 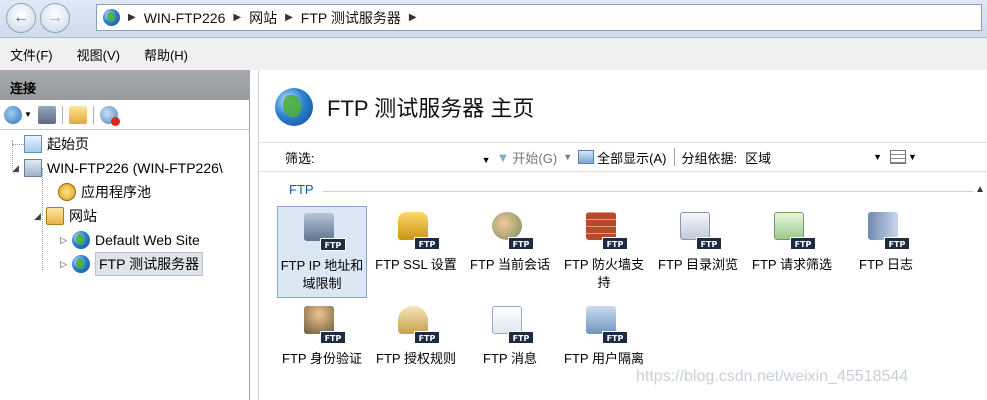 What do you see at coordinates (507, 320) in the screenshot?
I see `messages-icon` at bounding box center [507, 320].